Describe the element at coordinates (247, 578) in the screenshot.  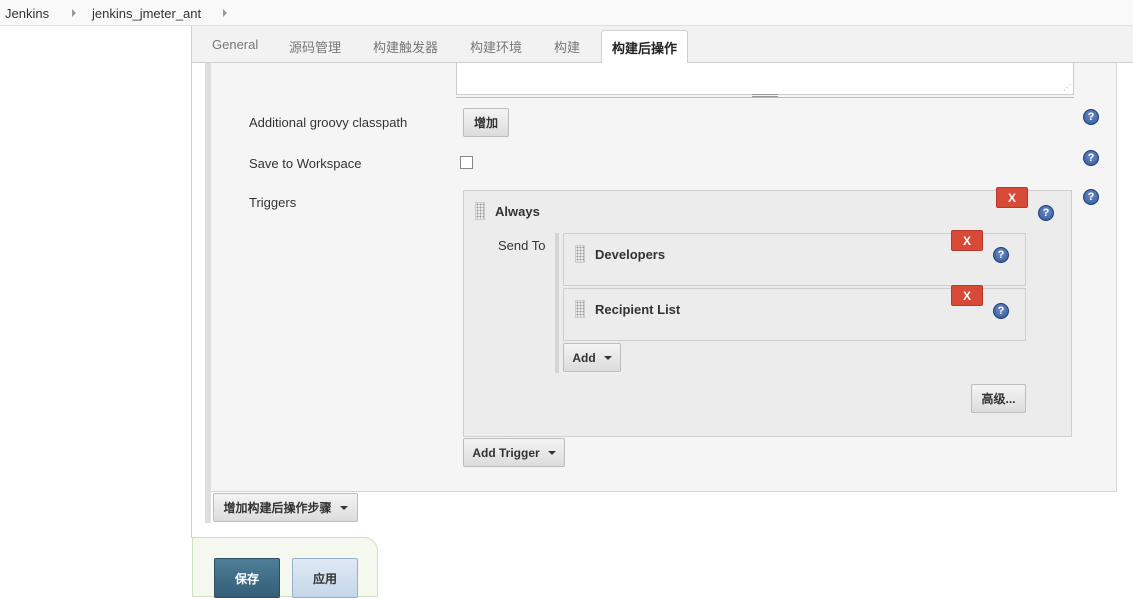
I see `save-button: 保存` at that location.